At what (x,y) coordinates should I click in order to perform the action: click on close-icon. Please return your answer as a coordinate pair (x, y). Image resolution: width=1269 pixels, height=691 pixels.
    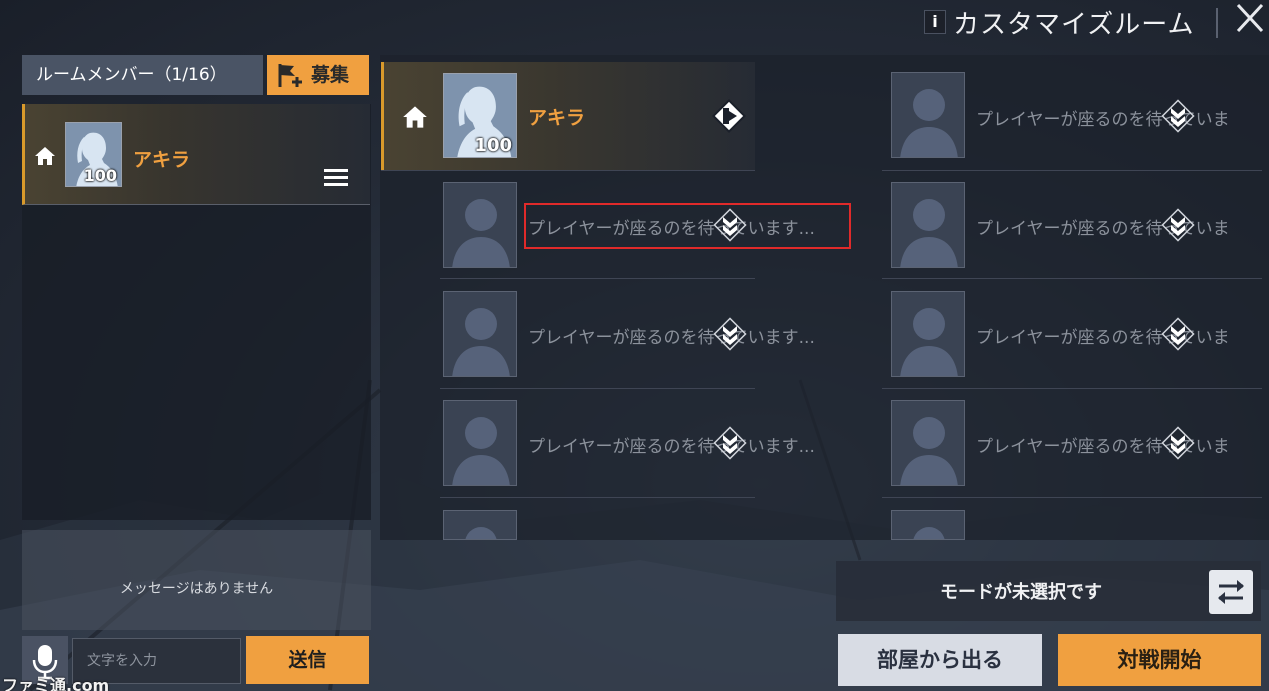
    Looking at the image, I should click on (1250, 18).